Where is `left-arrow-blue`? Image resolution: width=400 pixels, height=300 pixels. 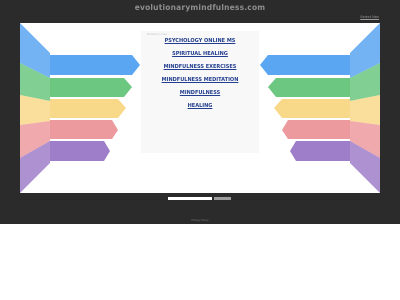
left-arrow-blue is located at coordinates (95, 65).